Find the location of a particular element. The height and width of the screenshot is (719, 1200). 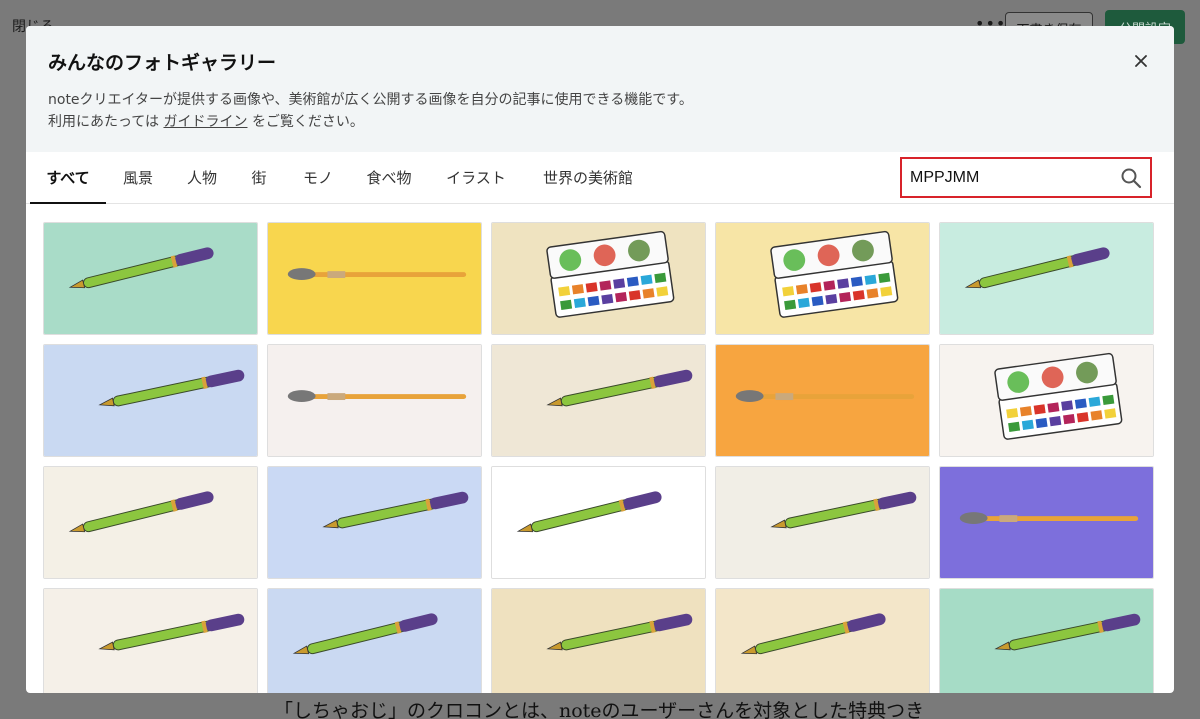

description-prefix: 利用にあたっては is located at coordinates (104, 122).